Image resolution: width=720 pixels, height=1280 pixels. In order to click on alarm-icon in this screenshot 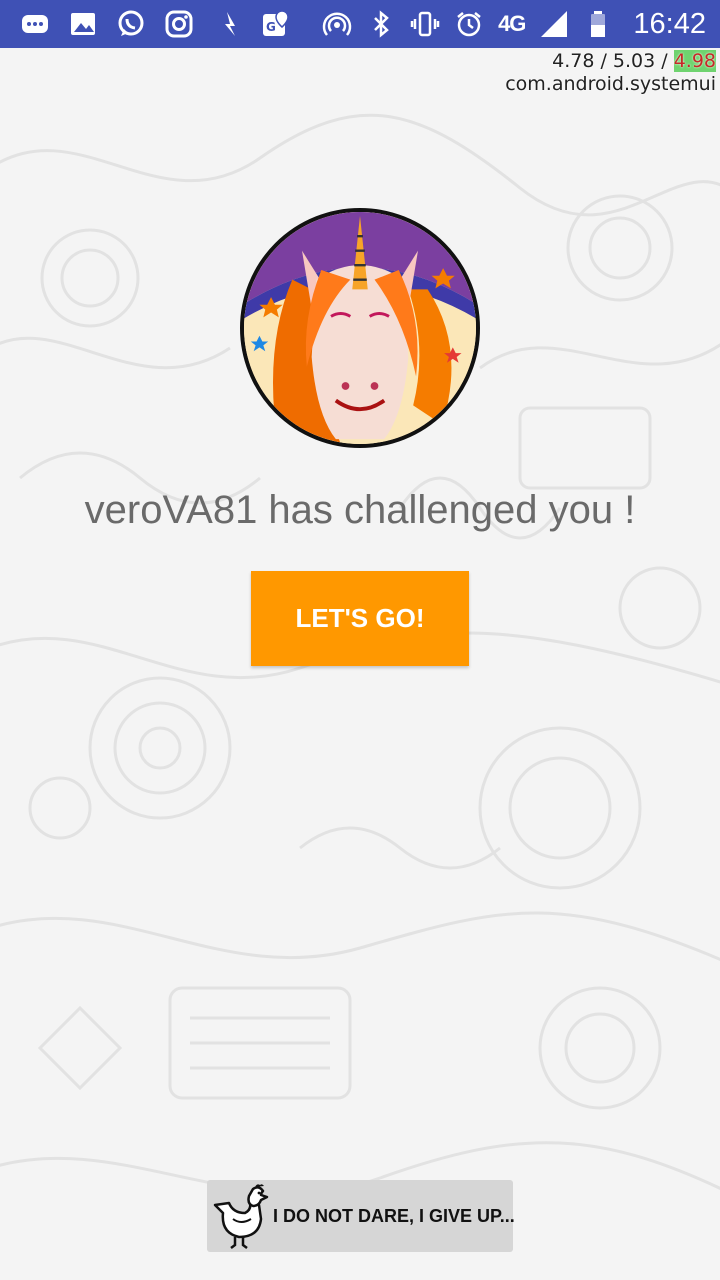, I will do `click(469, 24)`.